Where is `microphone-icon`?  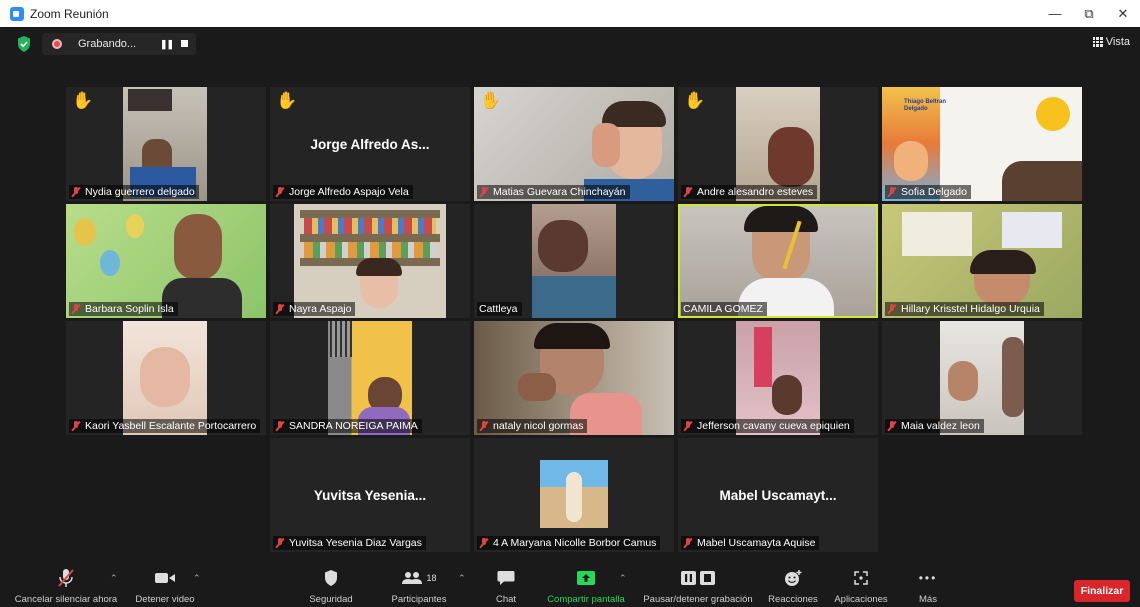
microphone-icon is located at coordinates (66, 578).